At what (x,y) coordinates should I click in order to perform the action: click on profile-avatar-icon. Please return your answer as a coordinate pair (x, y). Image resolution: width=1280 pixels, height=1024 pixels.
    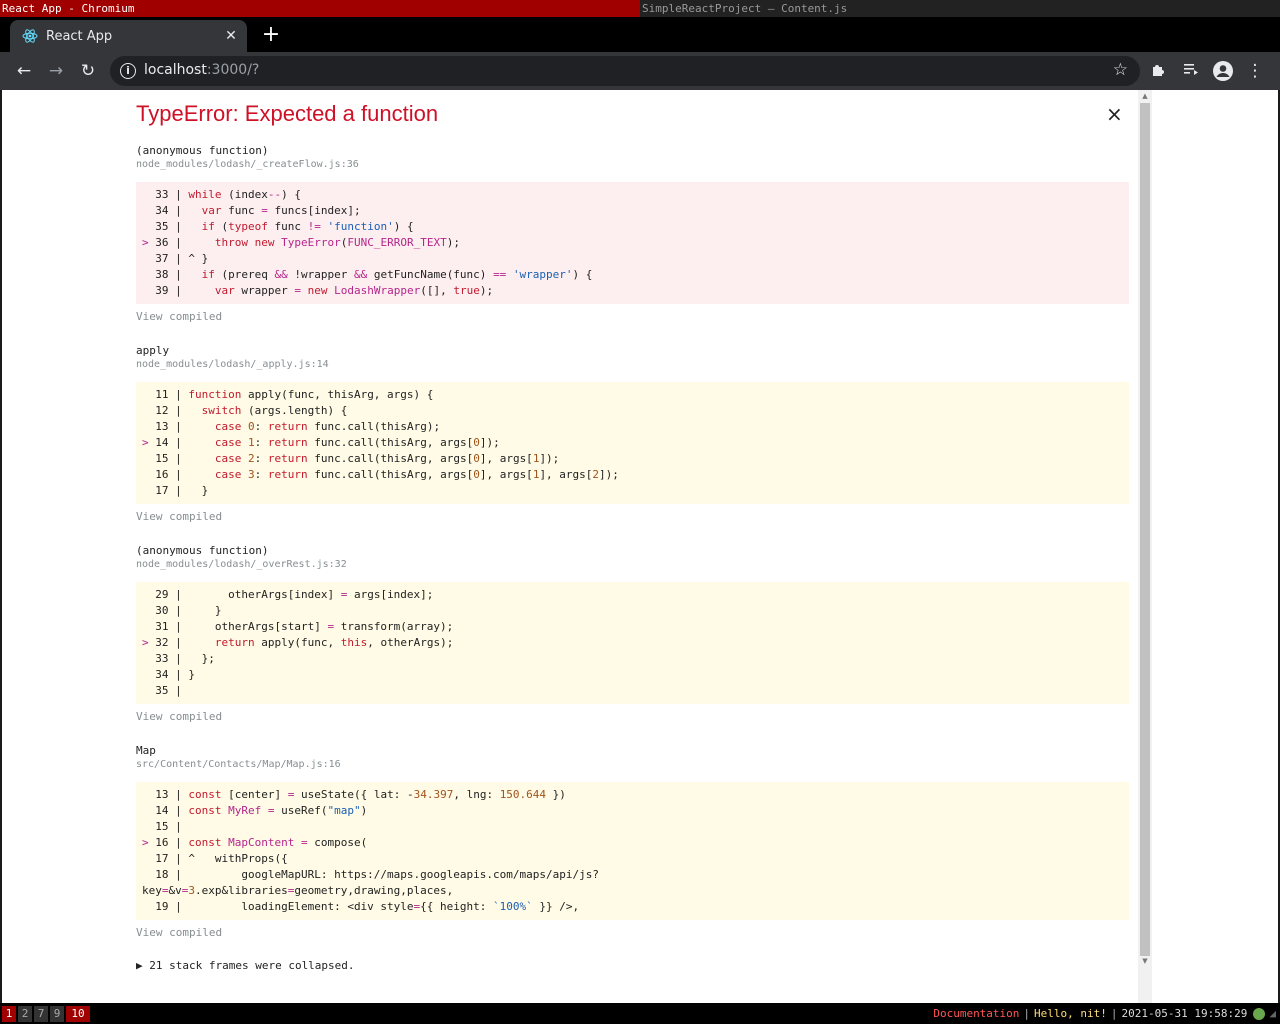
    Looking at the image, I should click on (1223, 71).